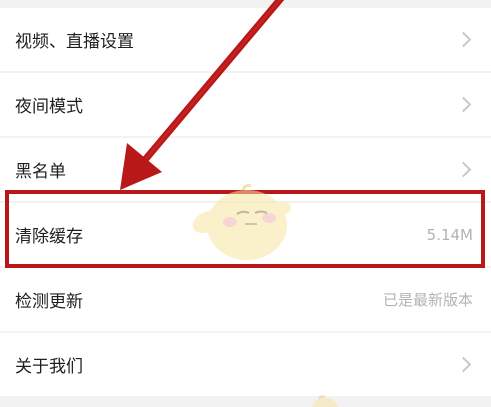 The height and width of the screenshot is (407, 491). Describe the element at coordinates (49, 107) in the screenshot. I see `settings-item-label: 夜间模式` at that location.